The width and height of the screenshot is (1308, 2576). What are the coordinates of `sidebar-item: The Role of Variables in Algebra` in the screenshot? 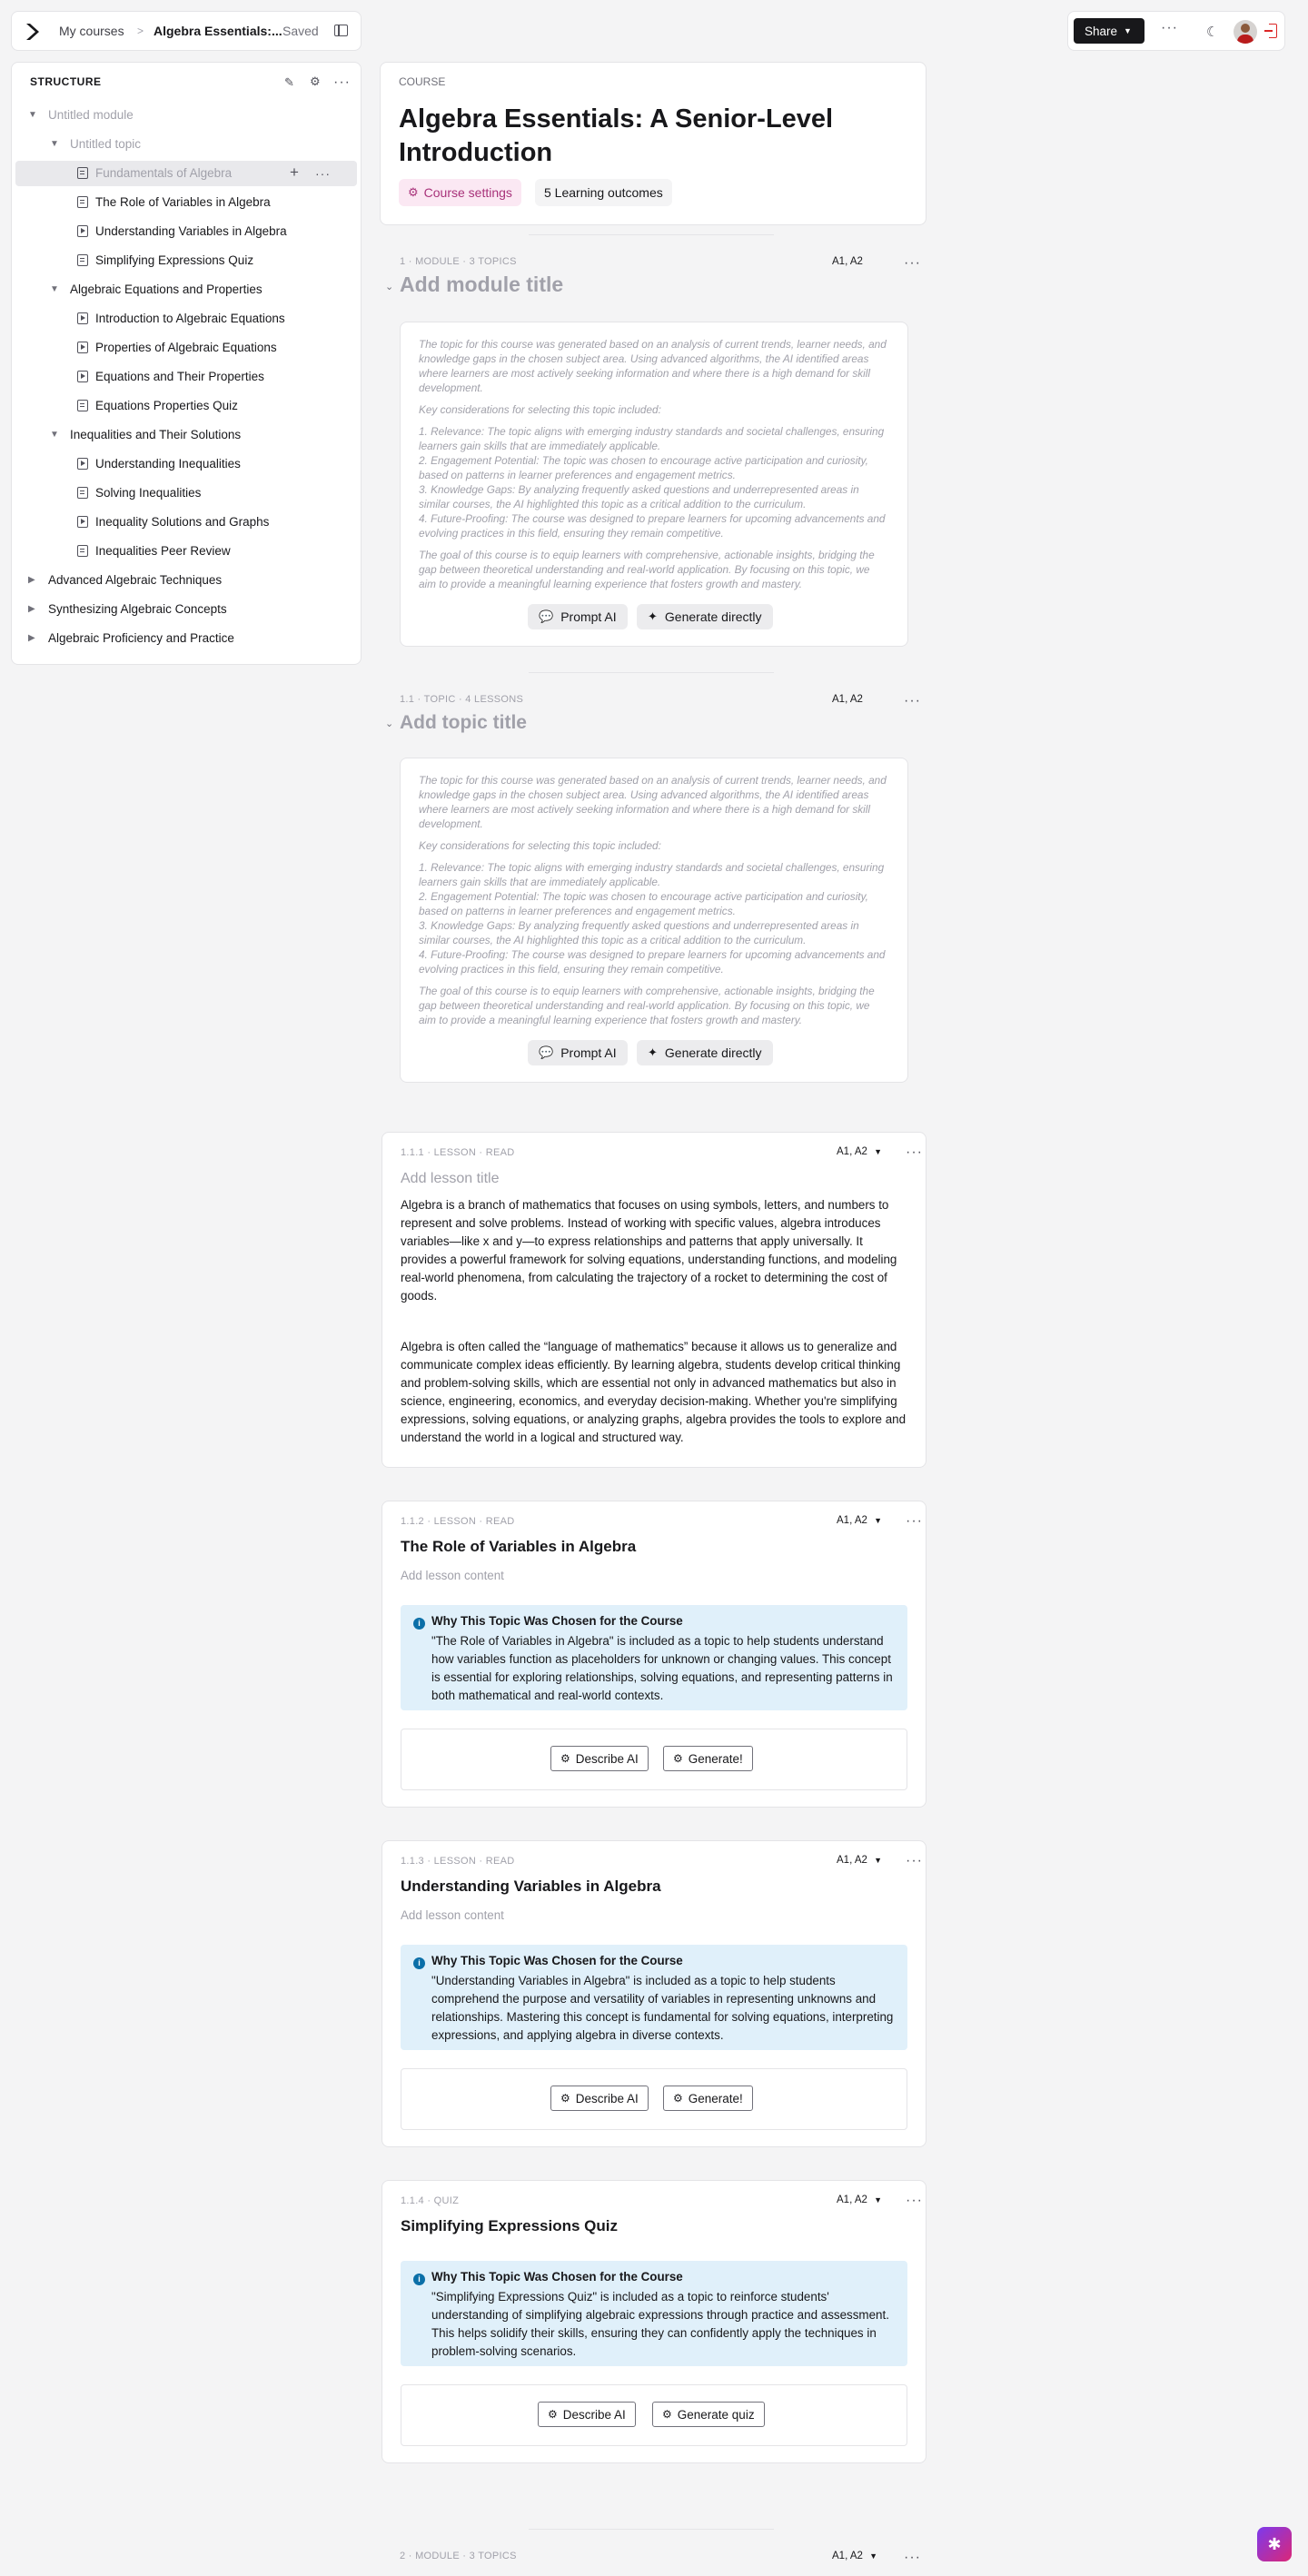 It's located at (186, 202).